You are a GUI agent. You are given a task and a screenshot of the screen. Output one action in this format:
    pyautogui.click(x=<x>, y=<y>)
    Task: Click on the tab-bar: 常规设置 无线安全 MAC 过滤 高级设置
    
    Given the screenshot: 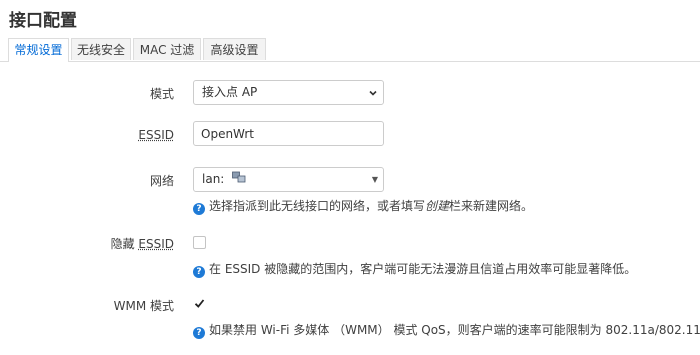 What is the action you would take?
    pyautogui.click(x=350, y=50)
    